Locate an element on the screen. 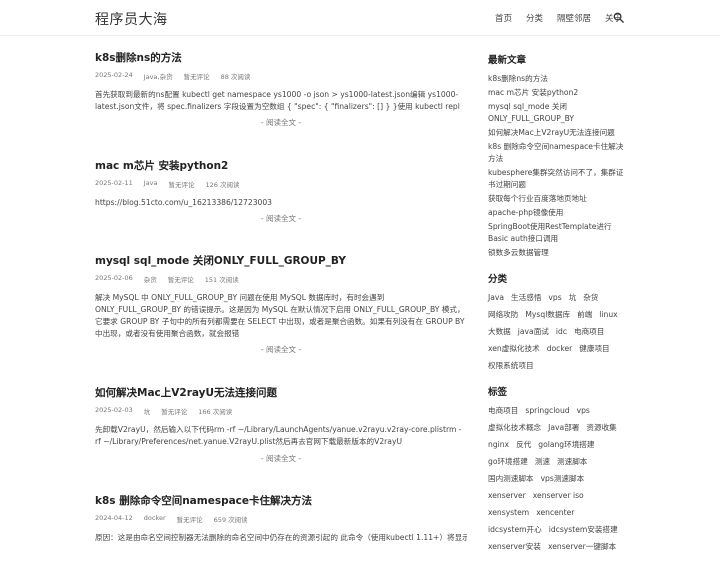 The height and width of the screenshot is (565, 720). post-category: Java is located at coordinates (151, 184).